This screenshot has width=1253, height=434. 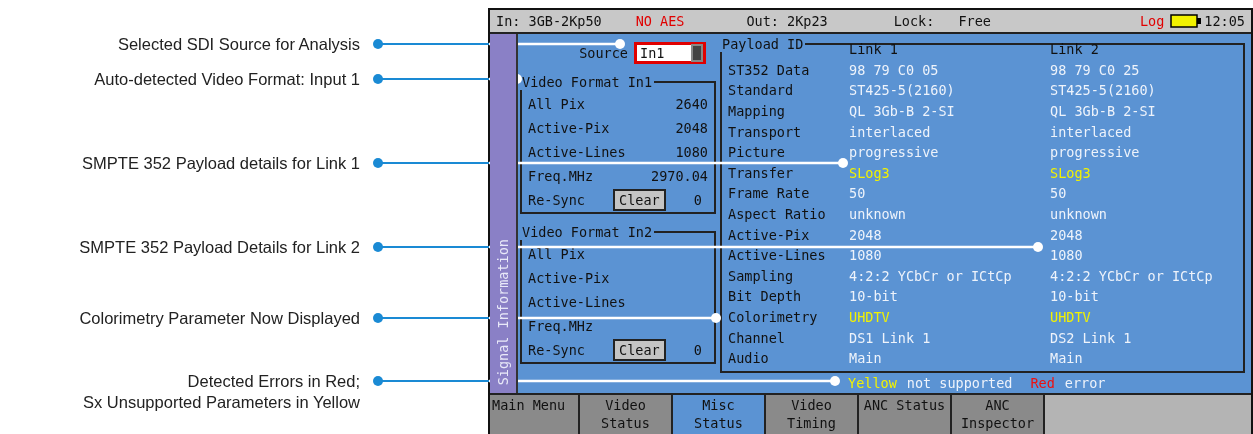 I want to click on field-label: ST352 Data, so click(x=769, y=69).